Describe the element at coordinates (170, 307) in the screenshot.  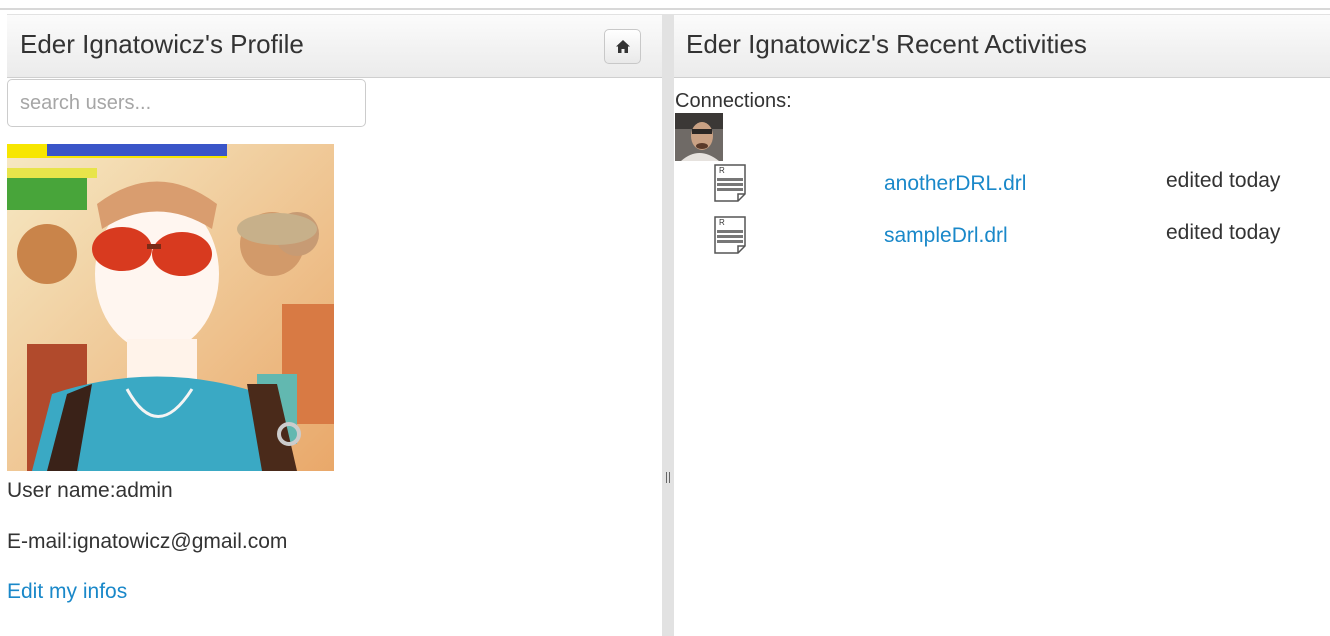
I see `profile-photo` at that location.